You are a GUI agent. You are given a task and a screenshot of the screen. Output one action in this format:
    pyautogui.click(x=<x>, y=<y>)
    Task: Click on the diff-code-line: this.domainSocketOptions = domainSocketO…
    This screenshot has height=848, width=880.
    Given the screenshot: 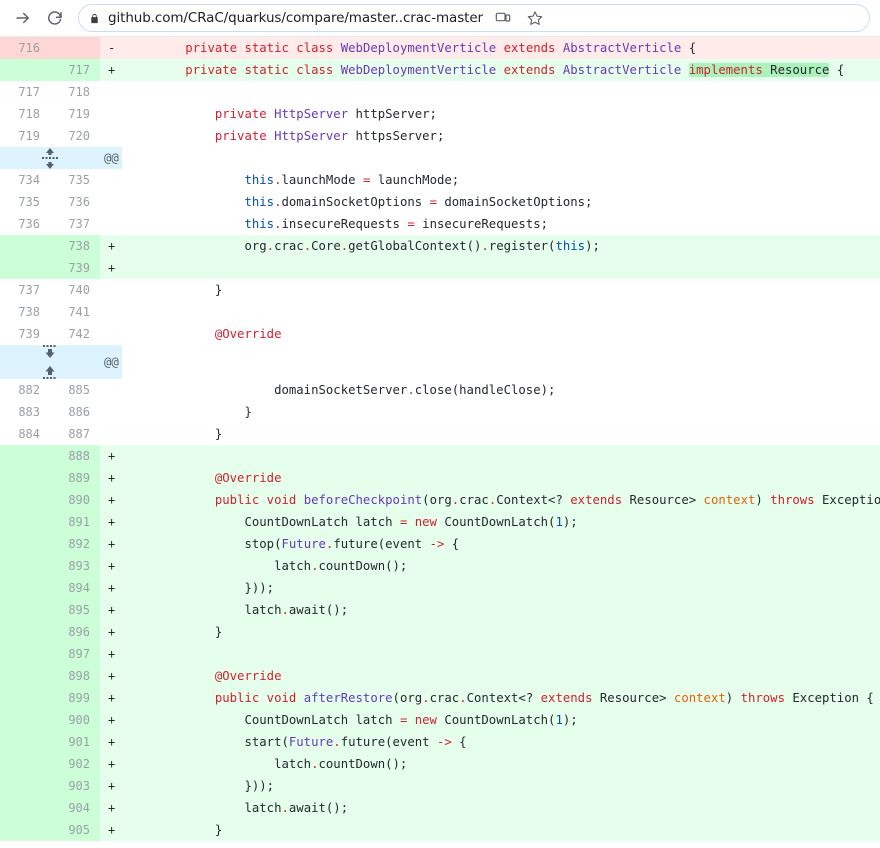 What is the action you would take?
    pyautogui.click(x=501, y=202)
    